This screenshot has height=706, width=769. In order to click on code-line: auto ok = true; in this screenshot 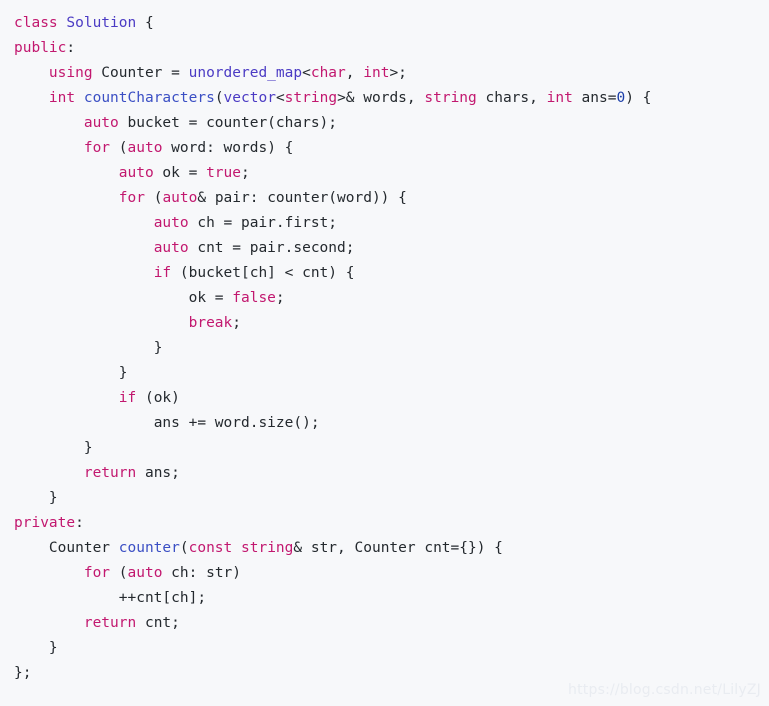, I will do `click(384, 173)`.